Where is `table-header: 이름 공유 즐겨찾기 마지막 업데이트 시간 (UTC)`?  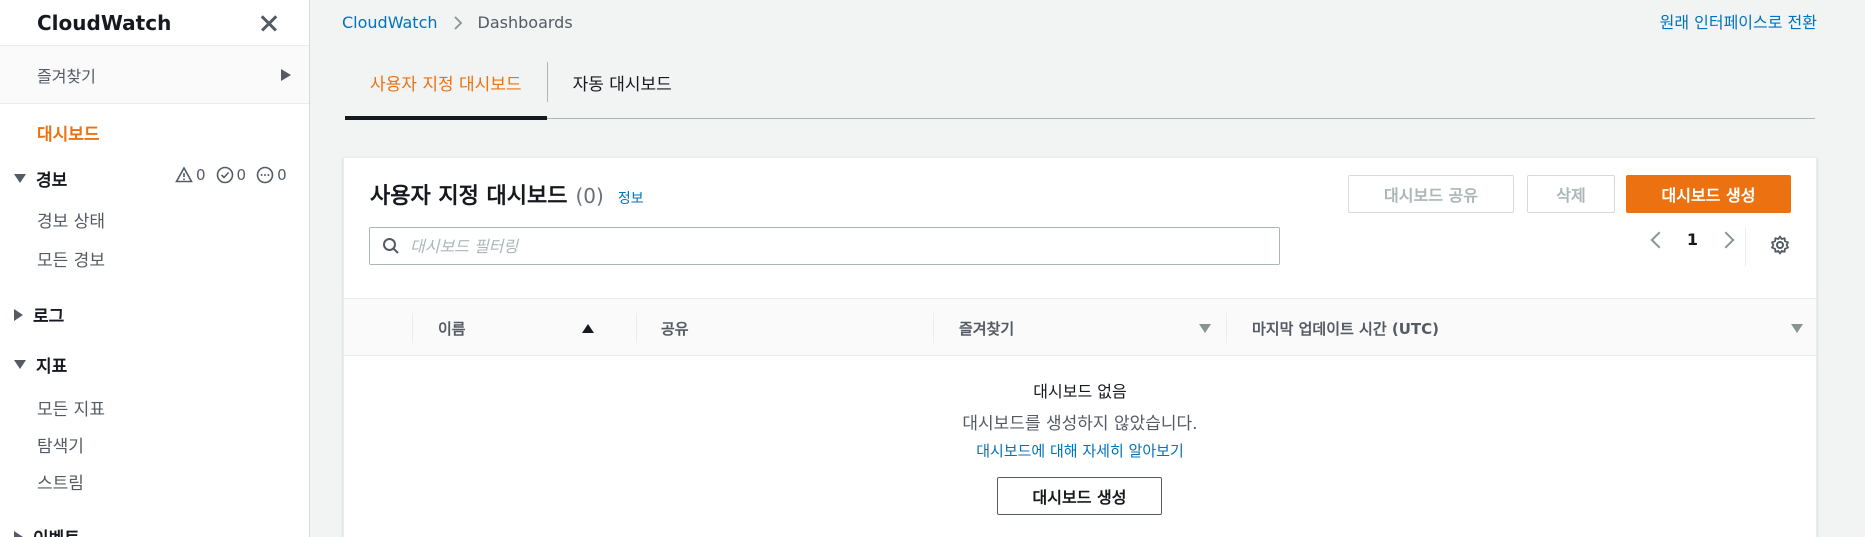
table-header: 이름 공유 즐겨찾기 마지막 업데이트 시간 (UTC) is located at coordinates (1080, 327).